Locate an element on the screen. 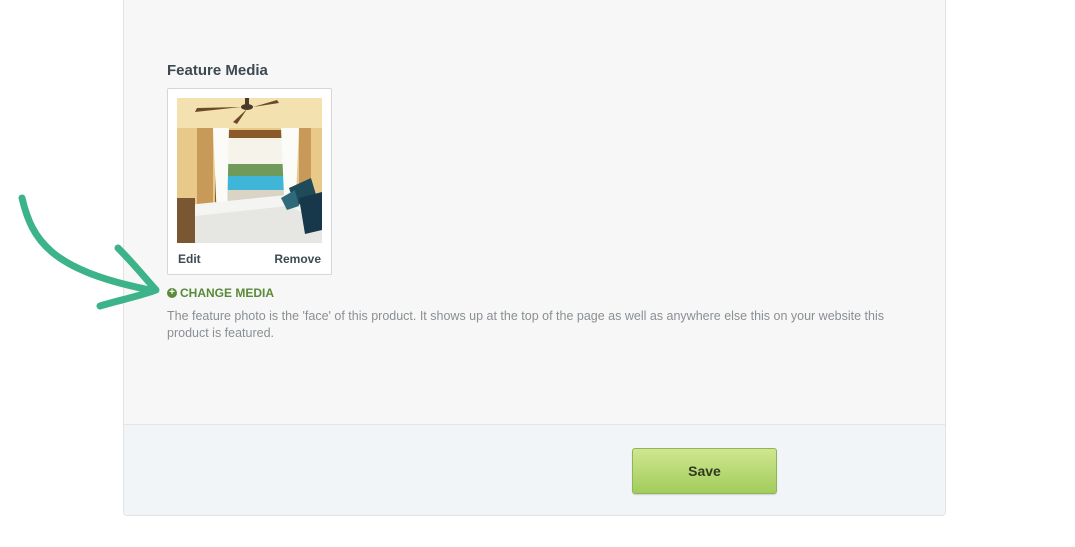 The height and width of the screenshot is (547, 1075). bedroom-photo is located at coordinates (249, 170).